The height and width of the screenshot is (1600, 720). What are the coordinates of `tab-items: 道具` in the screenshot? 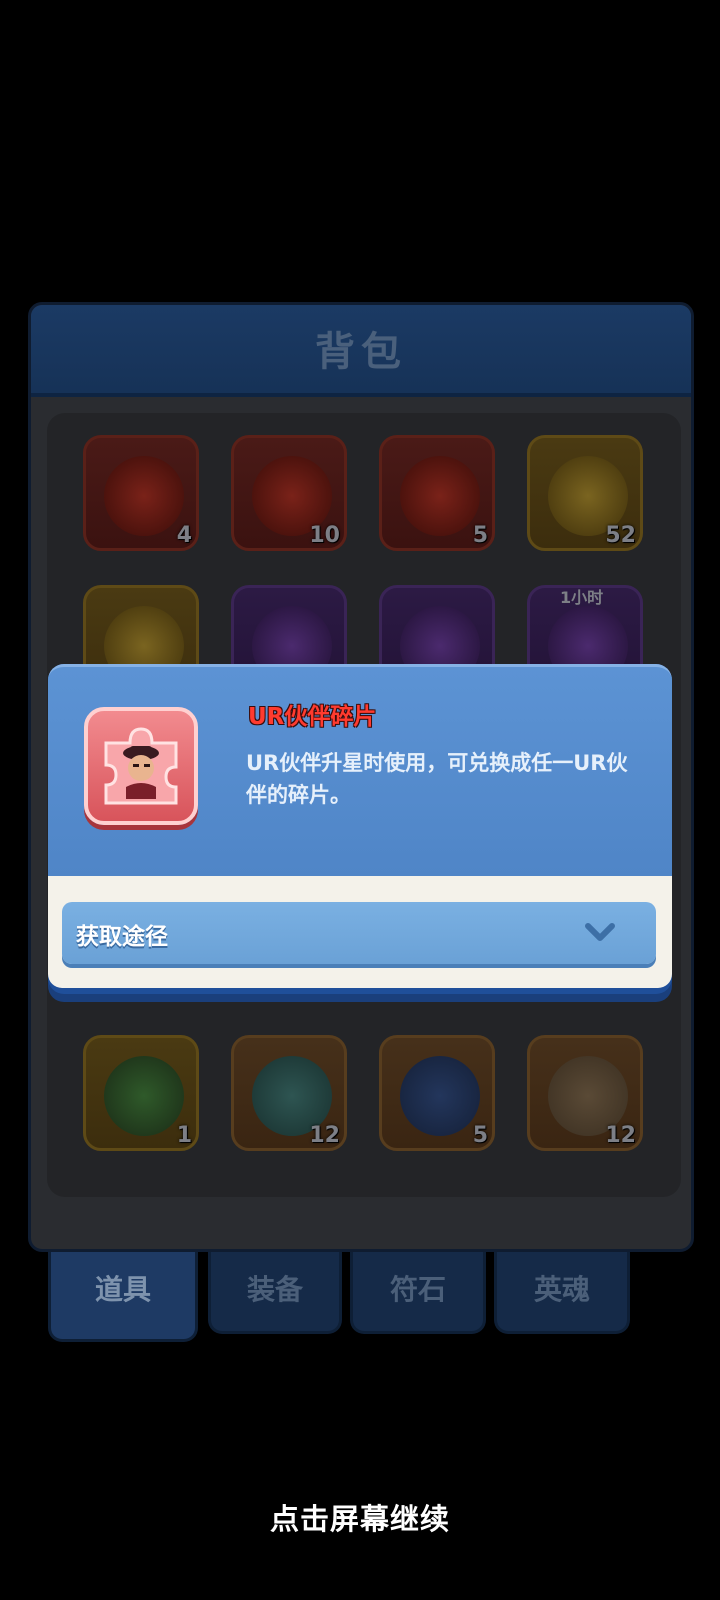 It's located at (123, 1297).